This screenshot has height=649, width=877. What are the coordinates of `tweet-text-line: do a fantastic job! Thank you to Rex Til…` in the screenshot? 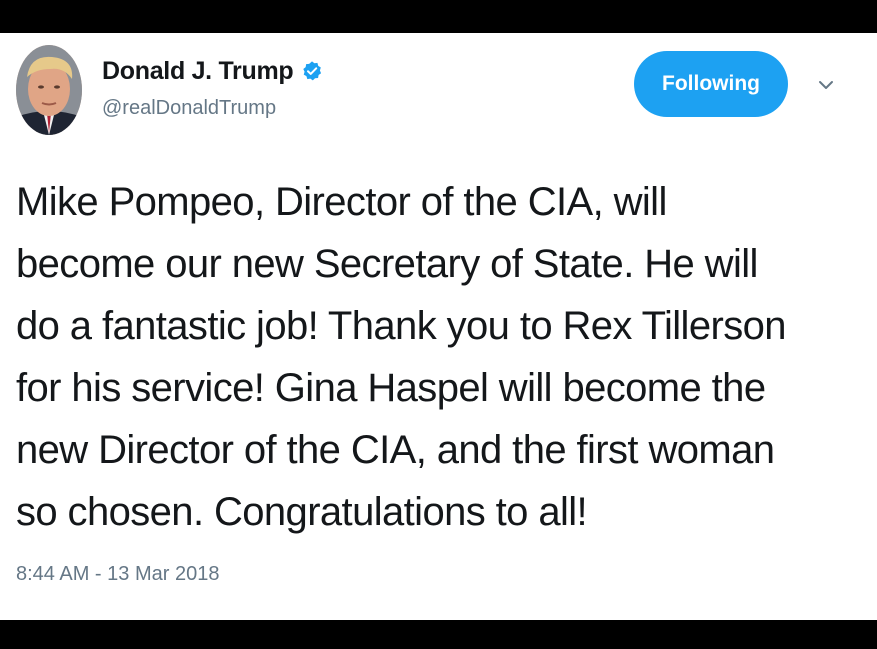 It's located at (401, 326).